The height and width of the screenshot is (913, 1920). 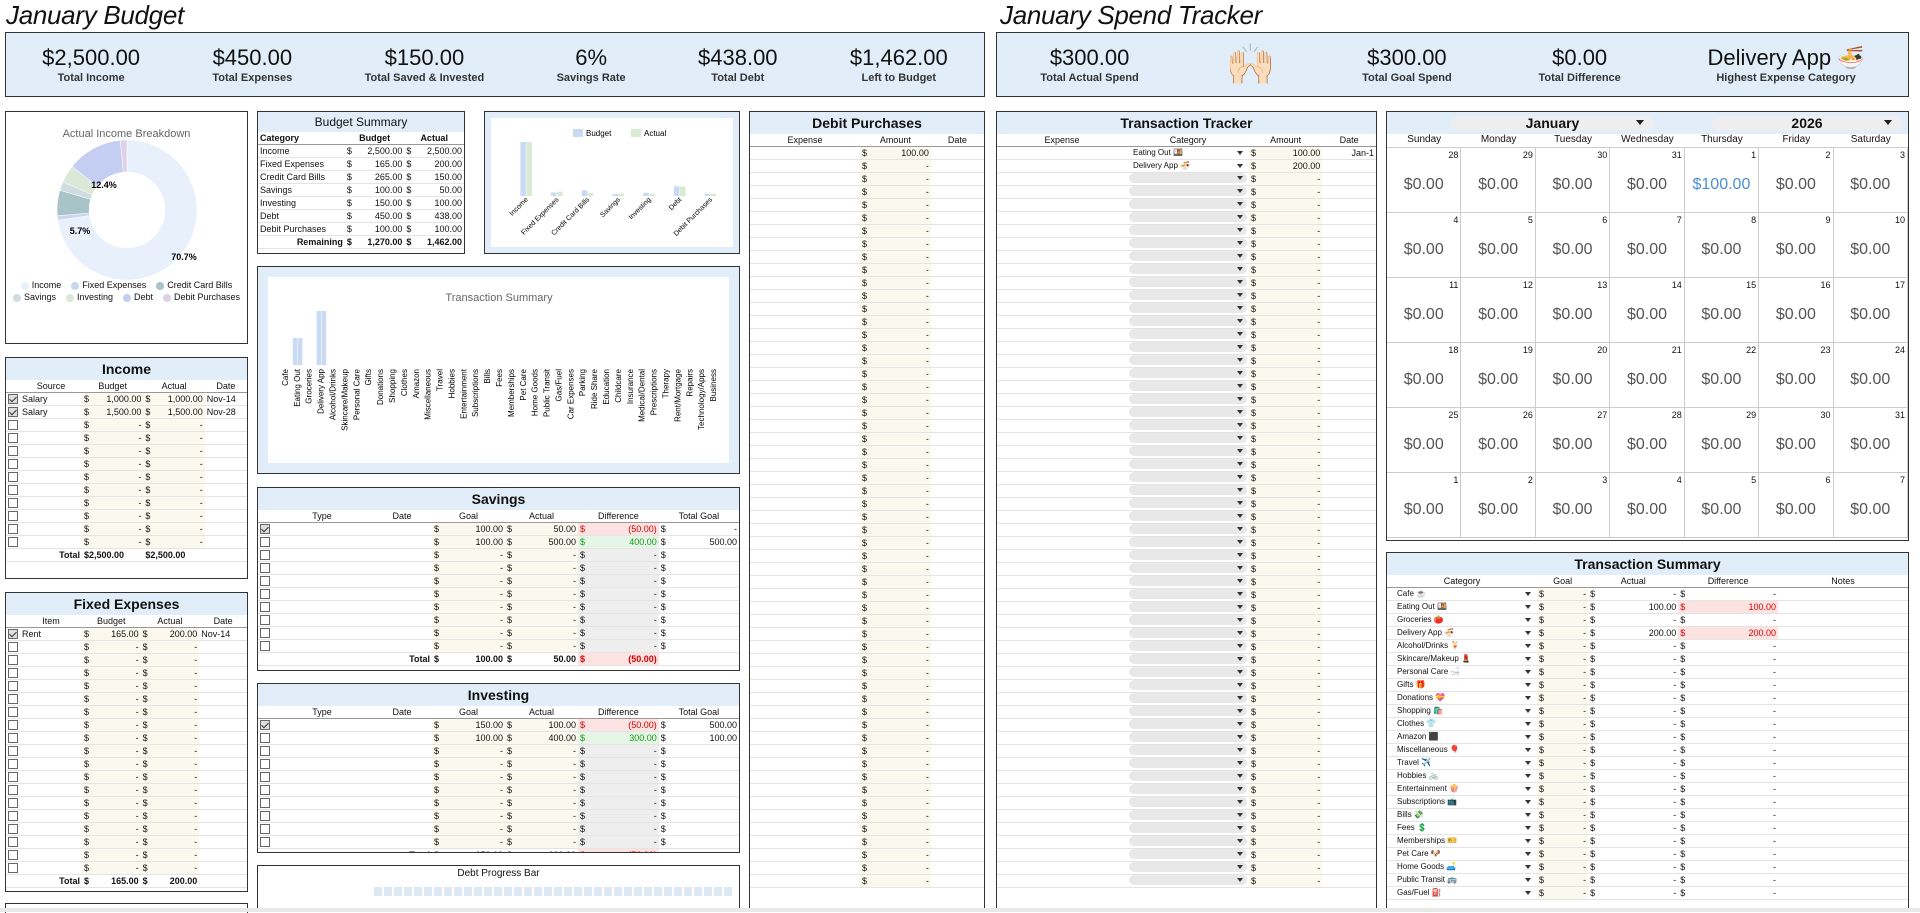 What do you see at coordinates (1870, 245) in the screenshot?
I see `calendar-day: 10 $0.00` at bounding box center [1870, 245].